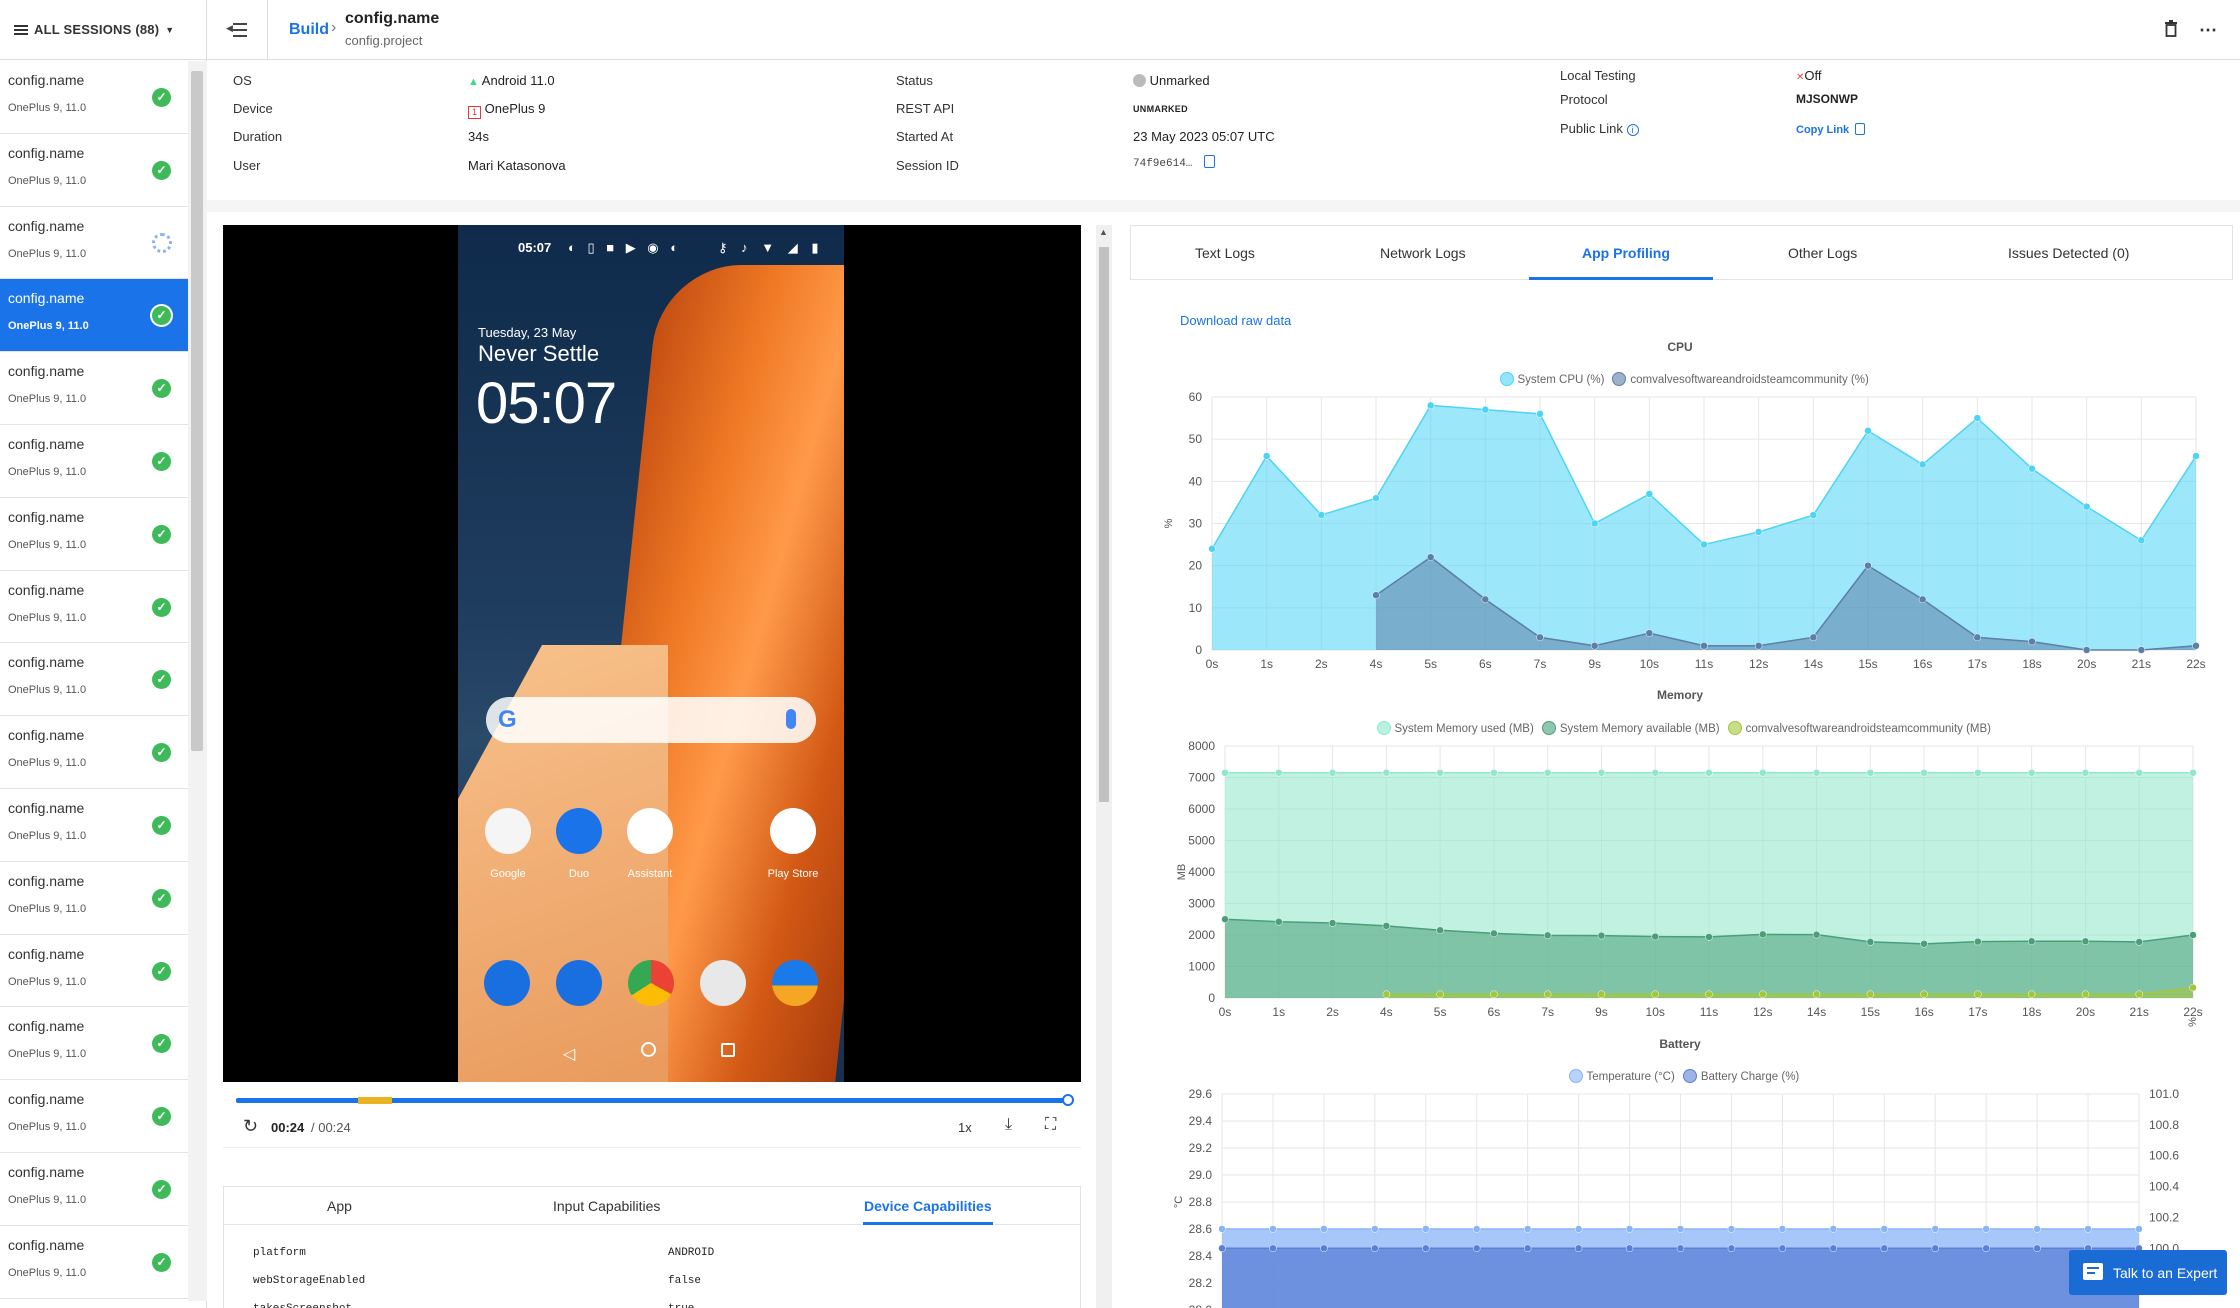  I want to click on info-icon: i, so click(1632, 130).